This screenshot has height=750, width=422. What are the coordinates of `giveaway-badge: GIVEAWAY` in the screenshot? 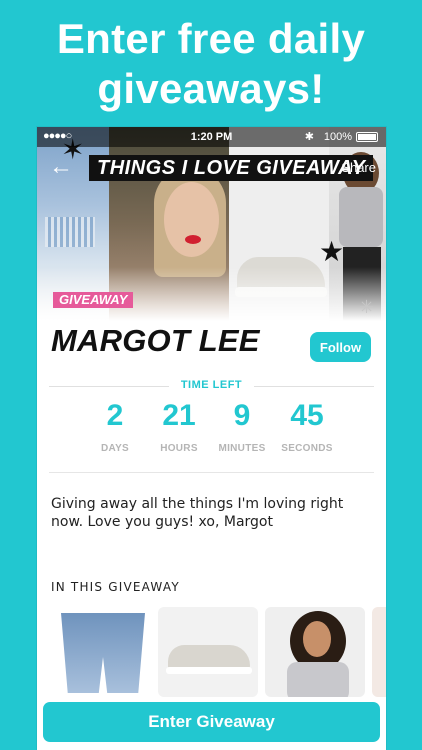 It's located at (93, 300).